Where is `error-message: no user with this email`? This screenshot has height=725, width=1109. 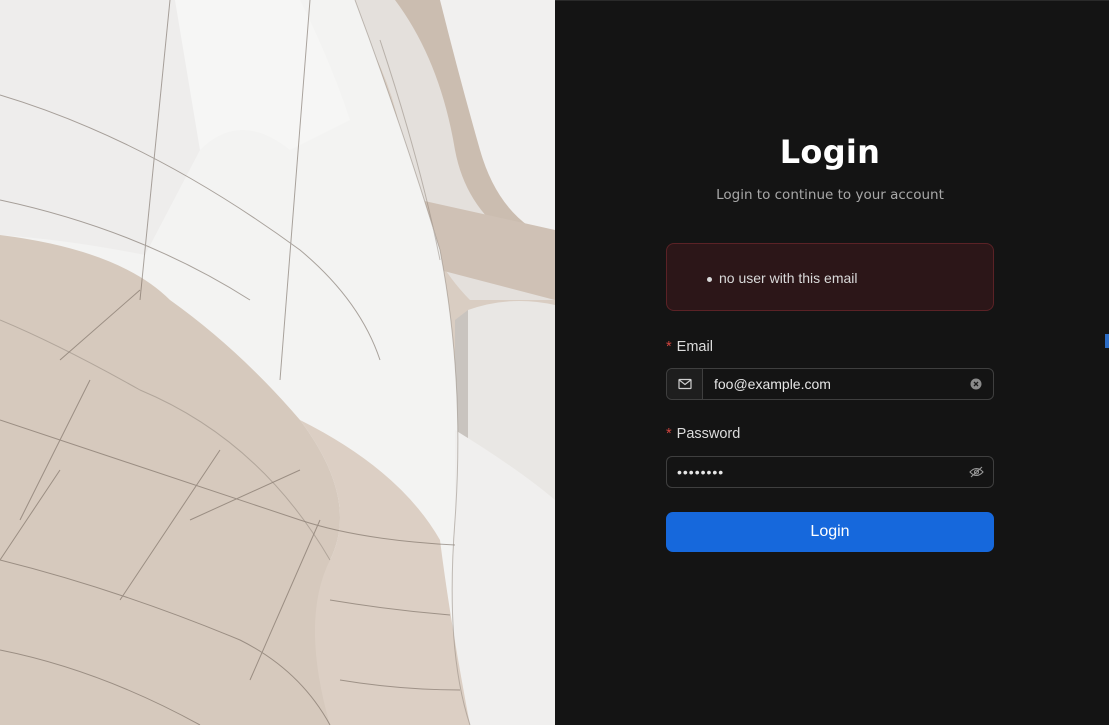 error-message: no user with this email is located at coordinates (788, 278).